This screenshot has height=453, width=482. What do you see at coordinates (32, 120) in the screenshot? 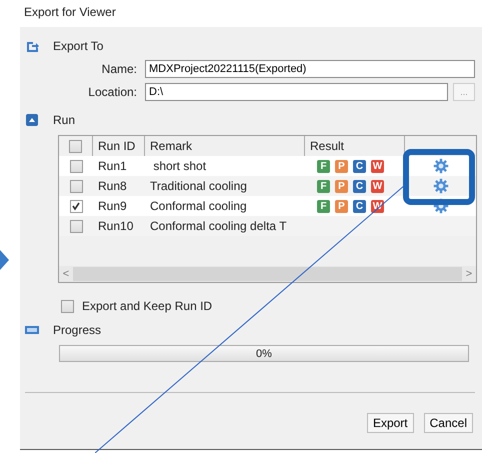
I see `run-icon` at bounding box center [32, 120].